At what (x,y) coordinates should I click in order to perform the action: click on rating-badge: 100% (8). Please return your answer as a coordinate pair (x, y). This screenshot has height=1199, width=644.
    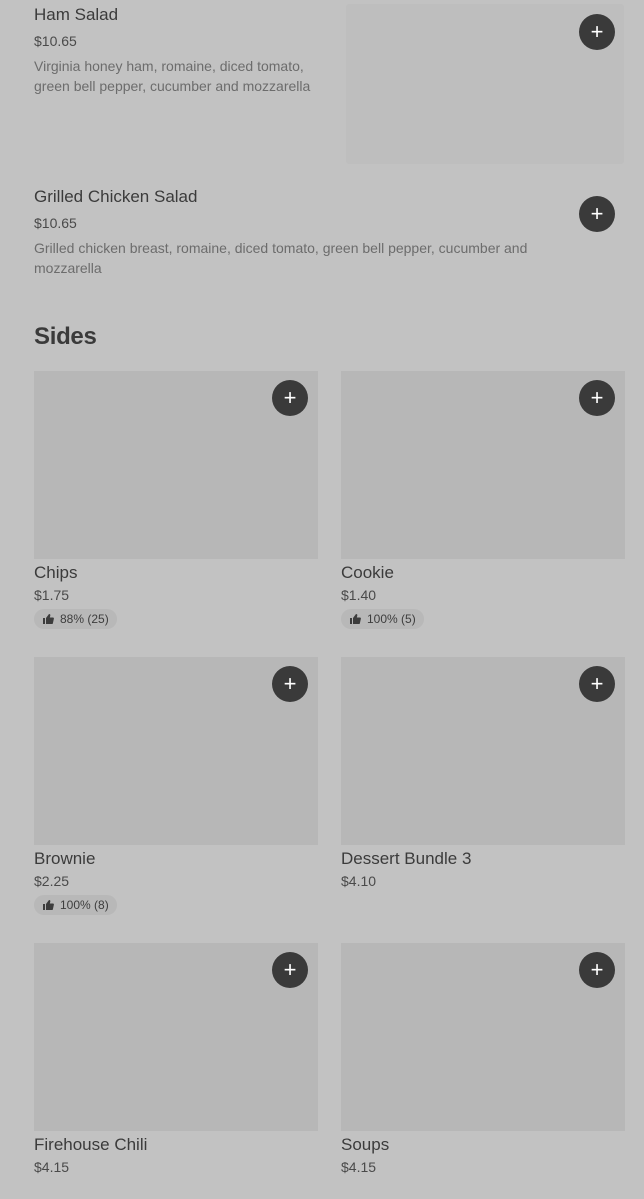
    Looking at the image, I should click on (75, 905).